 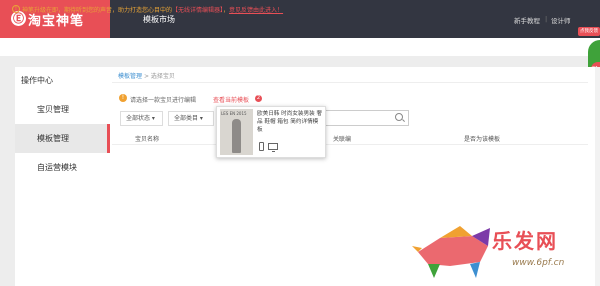 What do you see at coordinates (62, 167) in the screenshot?
I see `sidebar-item-self-operation: 自运营模块` at bounding box center [62, 167].